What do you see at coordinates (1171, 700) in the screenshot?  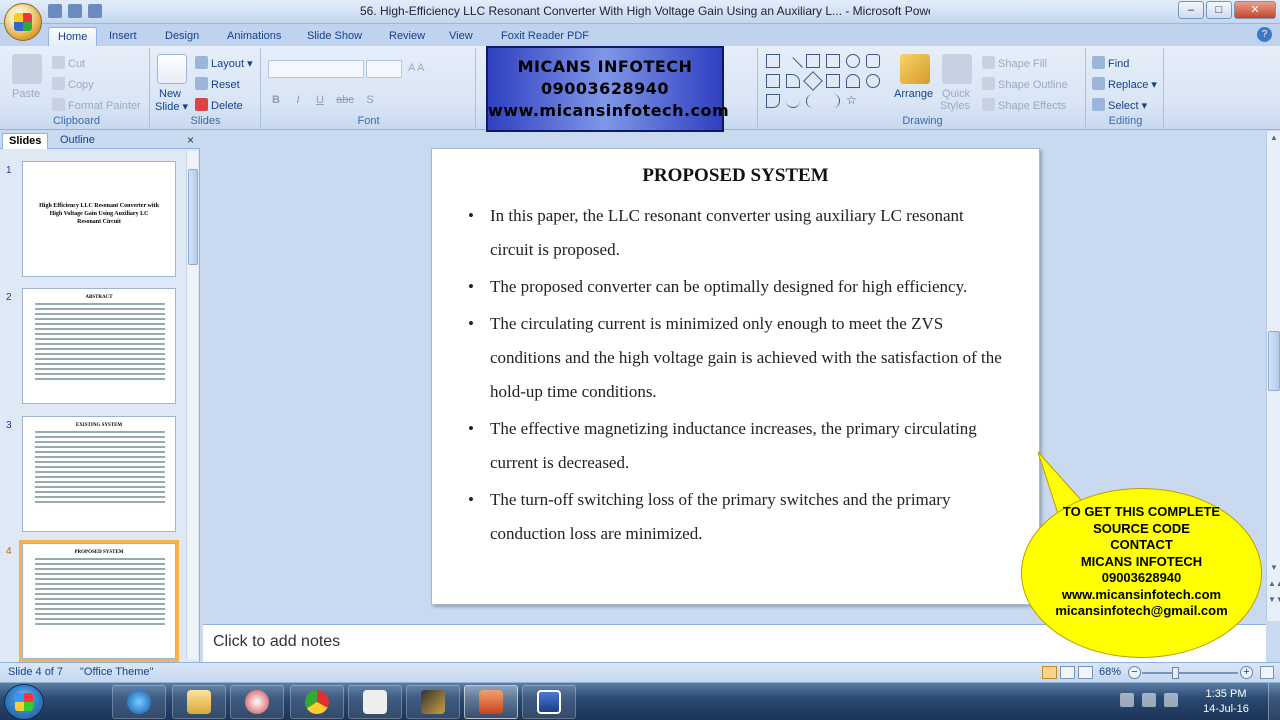 I see `volume-icon` at bounding box center [1171, 700].